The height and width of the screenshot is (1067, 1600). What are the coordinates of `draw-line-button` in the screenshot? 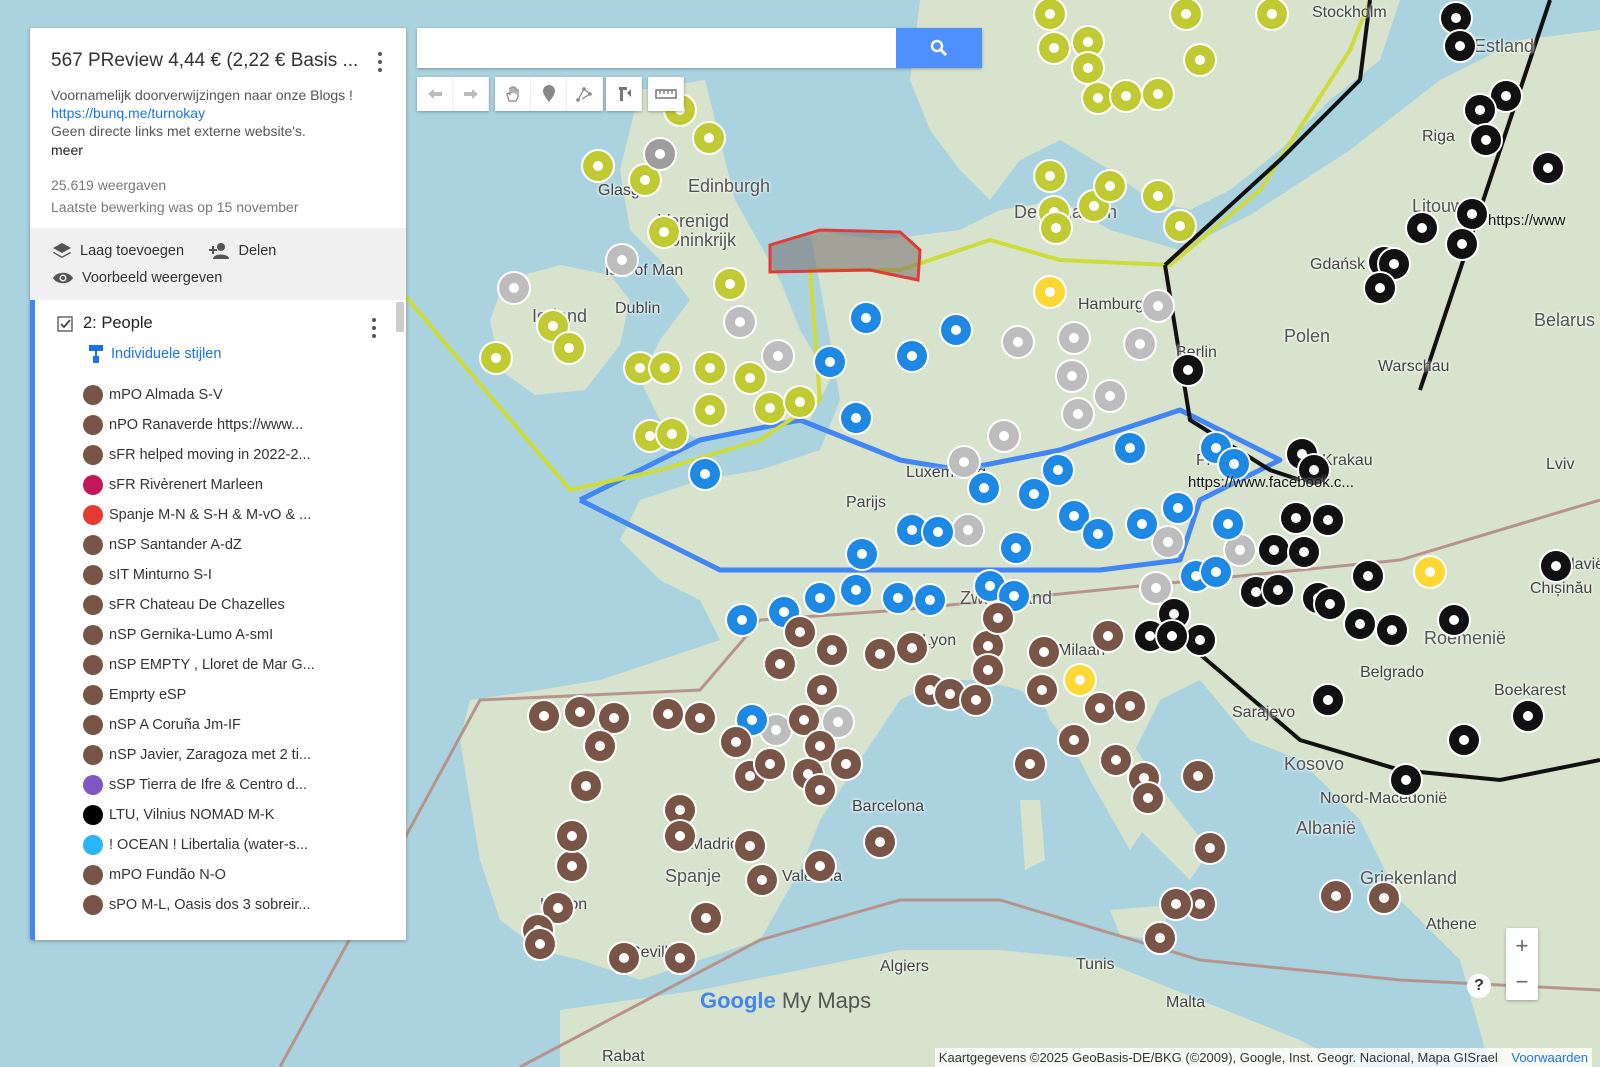 It's located at (585, 94).